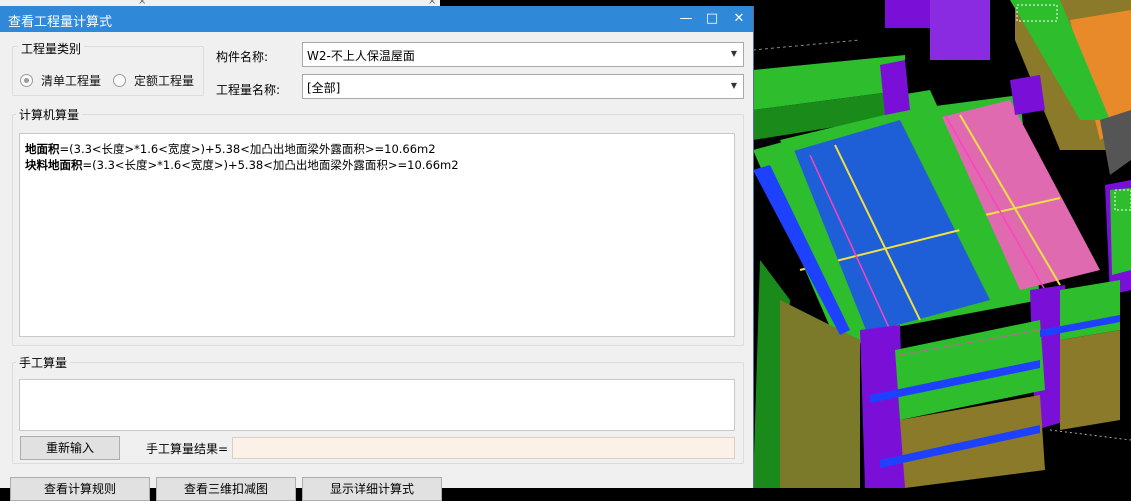  Describe the element at coordinates (80, 489) in the screenshot. I see `view-calc-rules-button: 查看计算规则` at that location.